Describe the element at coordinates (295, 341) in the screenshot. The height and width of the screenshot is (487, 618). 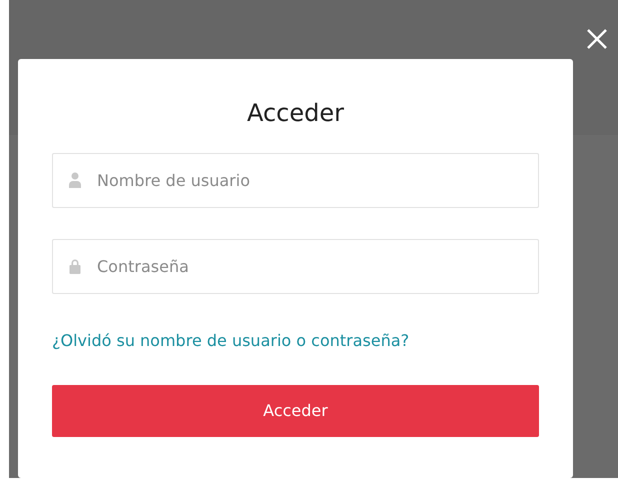
I see `forgot-password-link: ¿Olvidó su nombre de usuario o contraseña?` at that location.